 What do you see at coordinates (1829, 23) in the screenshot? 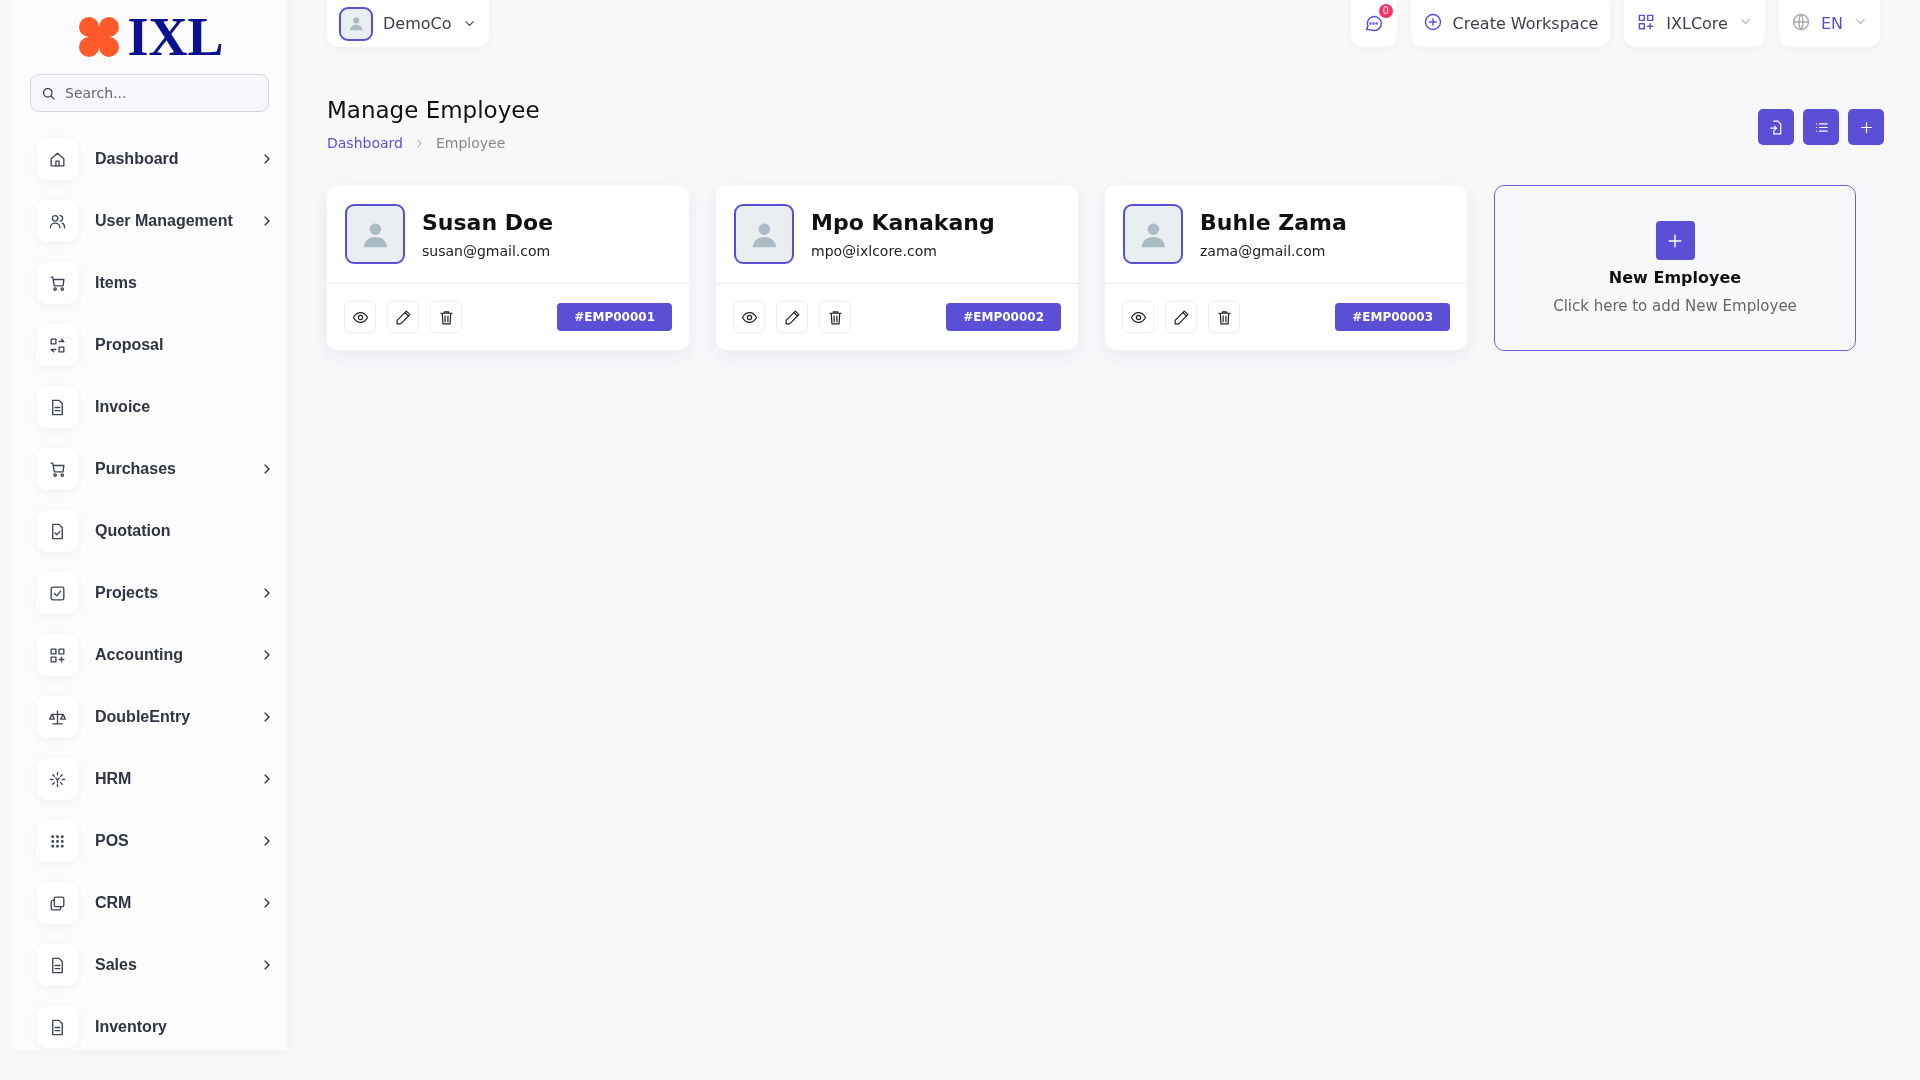
I see `language-selector: EN` at bounding box center [1829, 23].